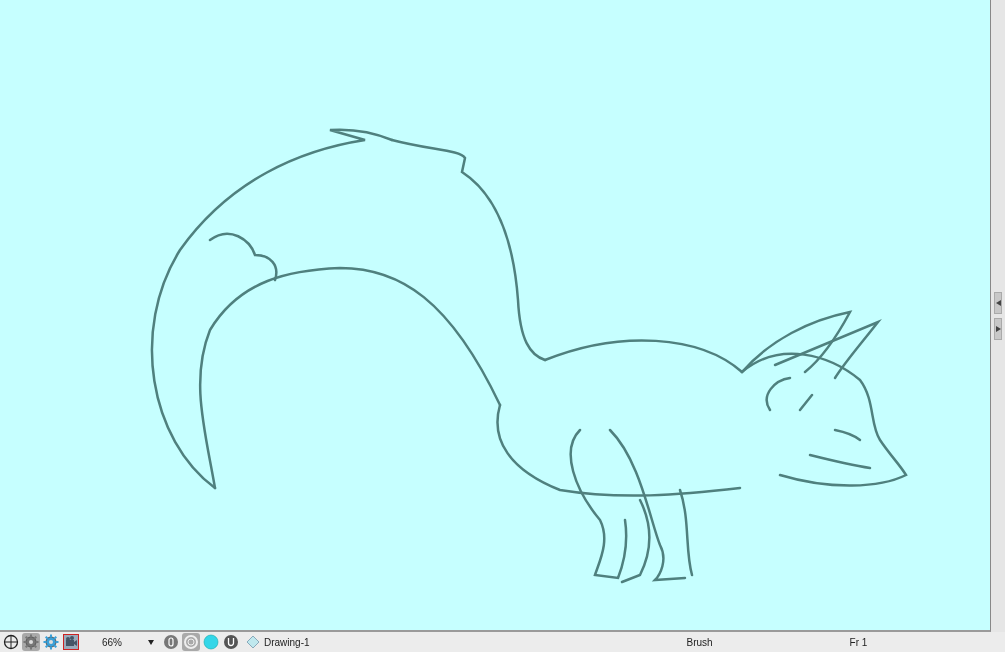  I want to click on right-arrow-icon, so click(998, 329).